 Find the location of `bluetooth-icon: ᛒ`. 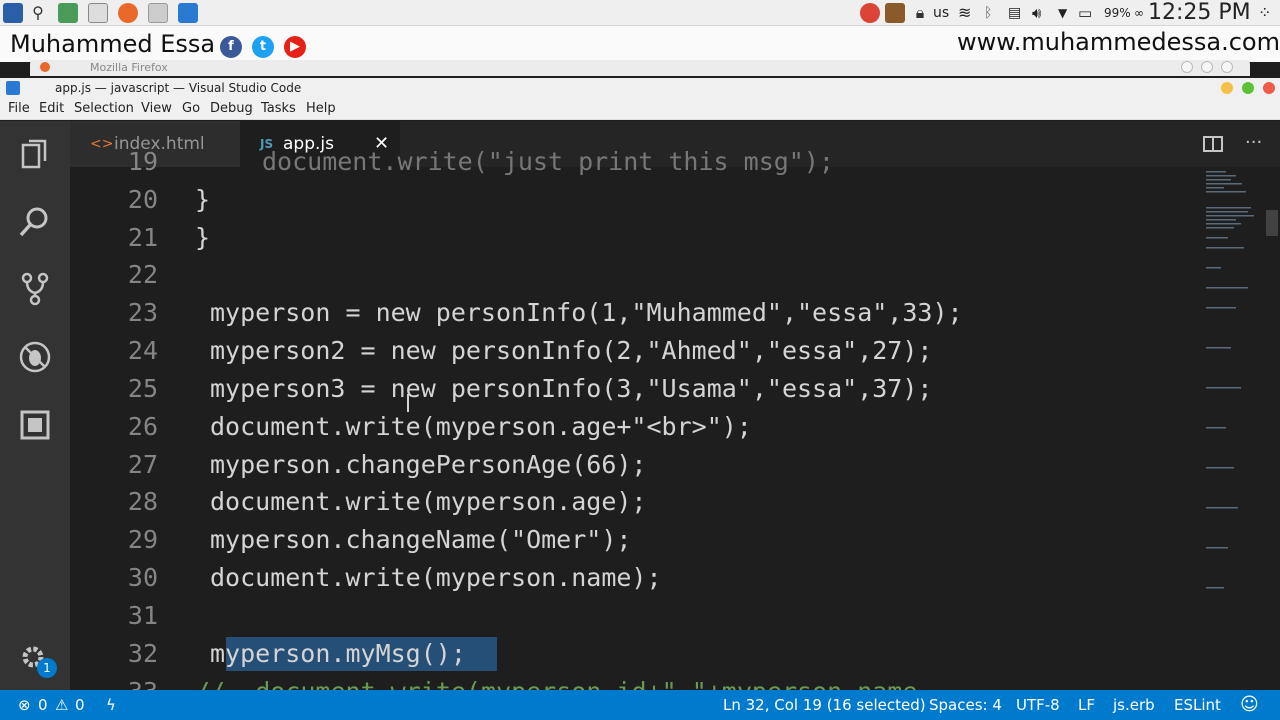

bluetooth-icon: ᛒ is located at coordinates (988, 13).